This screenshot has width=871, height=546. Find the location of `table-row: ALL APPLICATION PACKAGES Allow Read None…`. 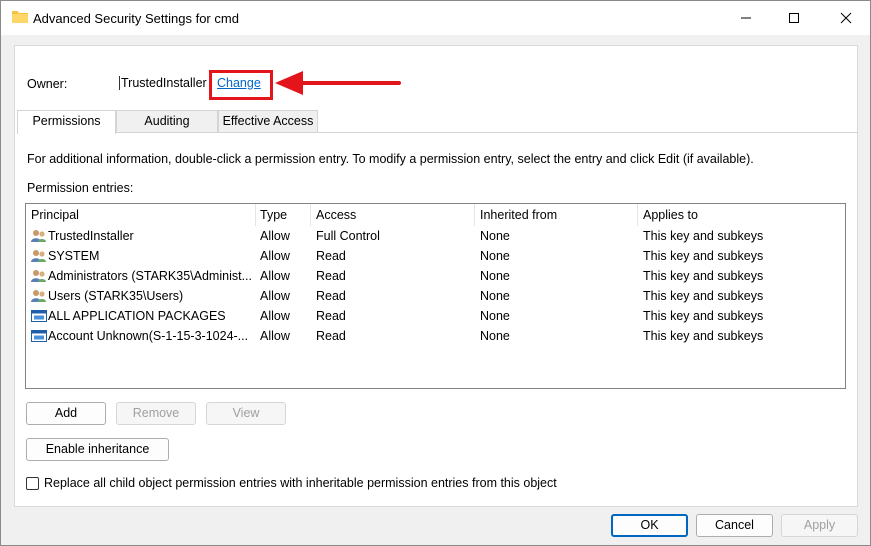

table-row: ALL APPLICATION PACKAGES Allow Read None… is located at coordinates (435, 316).